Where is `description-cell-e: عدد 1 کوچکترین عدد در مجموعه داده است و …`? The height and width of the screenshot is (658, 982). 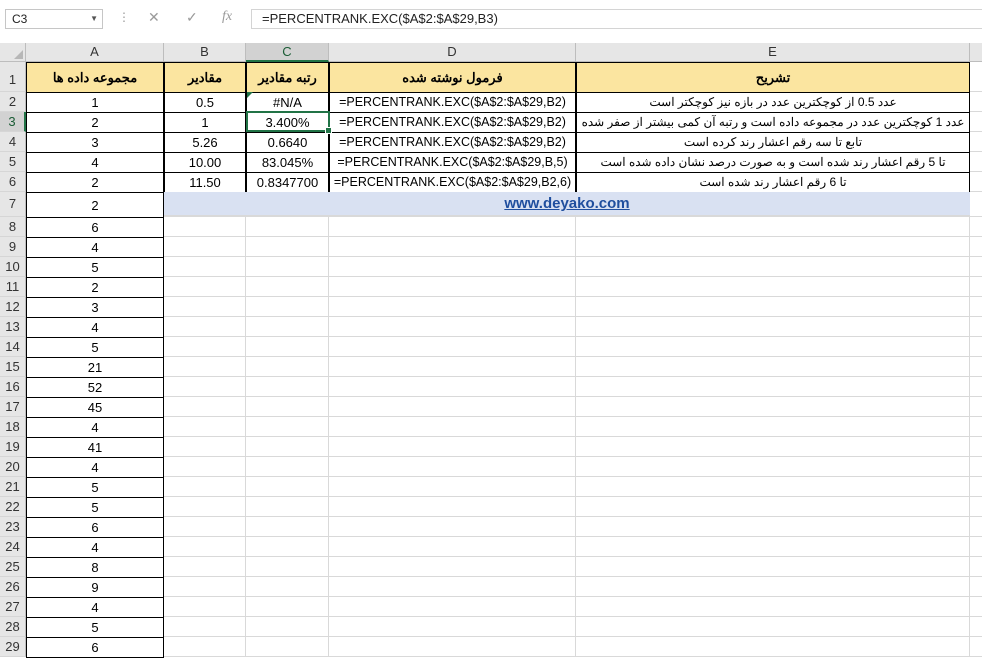 description-cell-e: عدد 1 کوچکترین عدد در مجموعه داده است و … is located at coordinates (773, 122).